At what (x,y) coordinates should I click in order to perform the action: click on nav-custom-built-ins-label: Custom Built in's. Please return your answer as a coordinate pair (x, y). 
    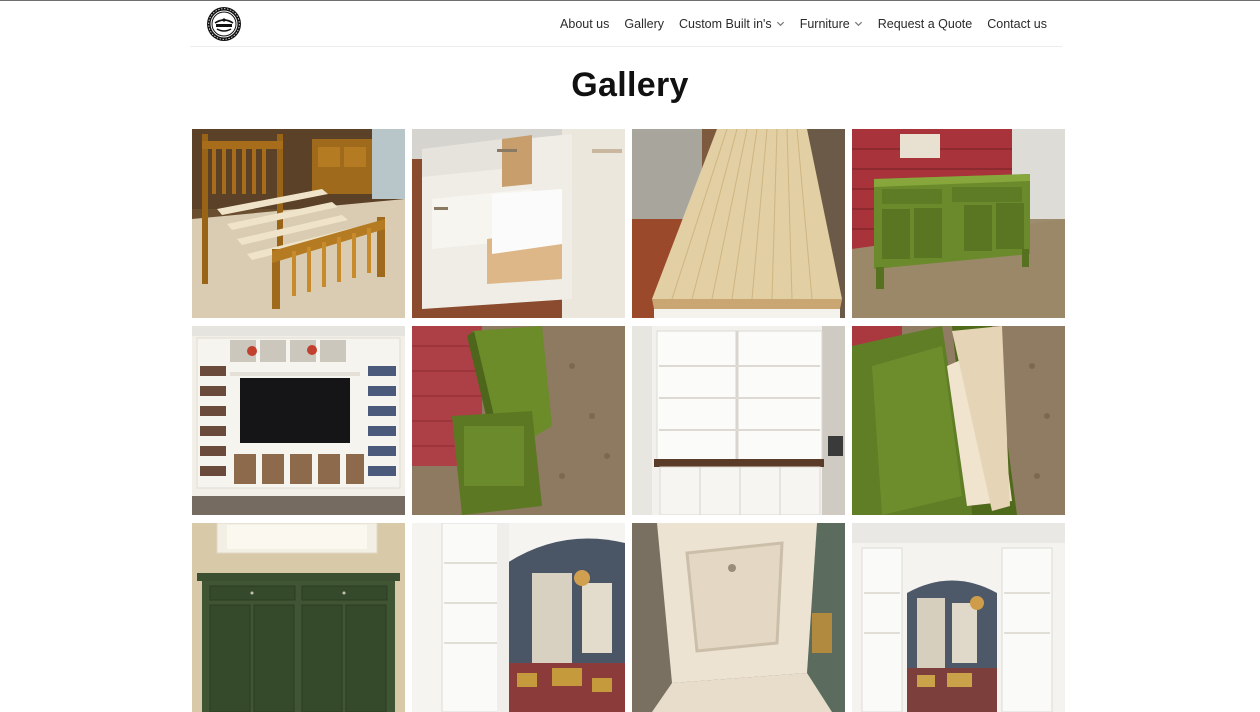
    Looking at the image, I should click on (725, 23).